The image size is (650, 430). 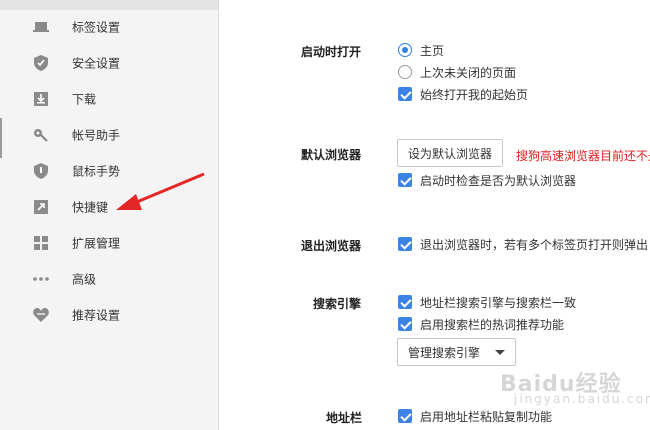 I want to click on sidebar-item-label: 推荐设置, so click(x=96, y=315).